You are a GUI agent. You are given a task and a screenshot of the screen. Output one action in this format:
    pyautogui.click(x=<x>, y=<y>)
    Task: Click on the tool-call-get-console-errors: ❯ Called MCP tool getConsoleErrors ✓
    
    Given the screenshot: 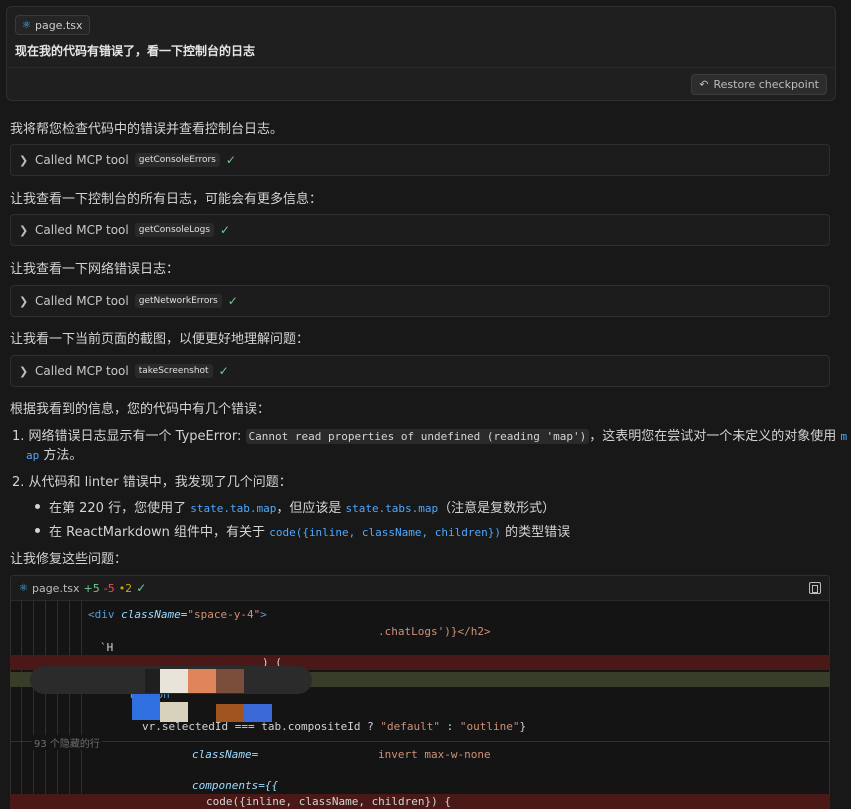 What is the action you would take?
    pyautogui.click(x=420, y=160)
    